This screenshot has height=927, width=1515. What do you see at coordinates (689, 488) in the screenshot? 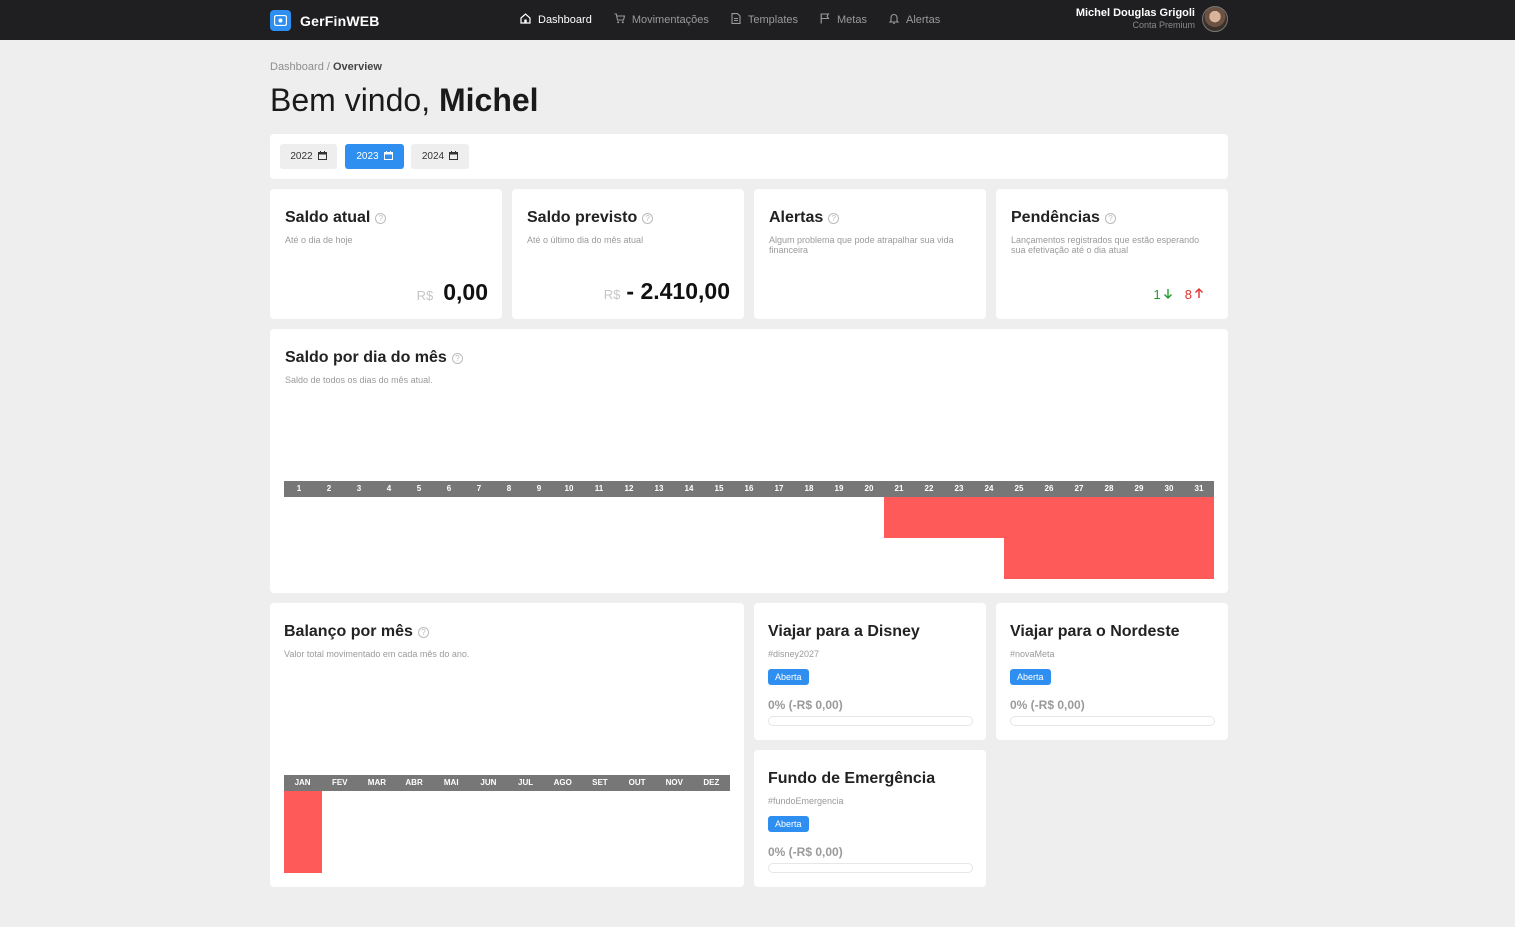
I see `daily-tick-label: 14` at bounding box center [689, 488].